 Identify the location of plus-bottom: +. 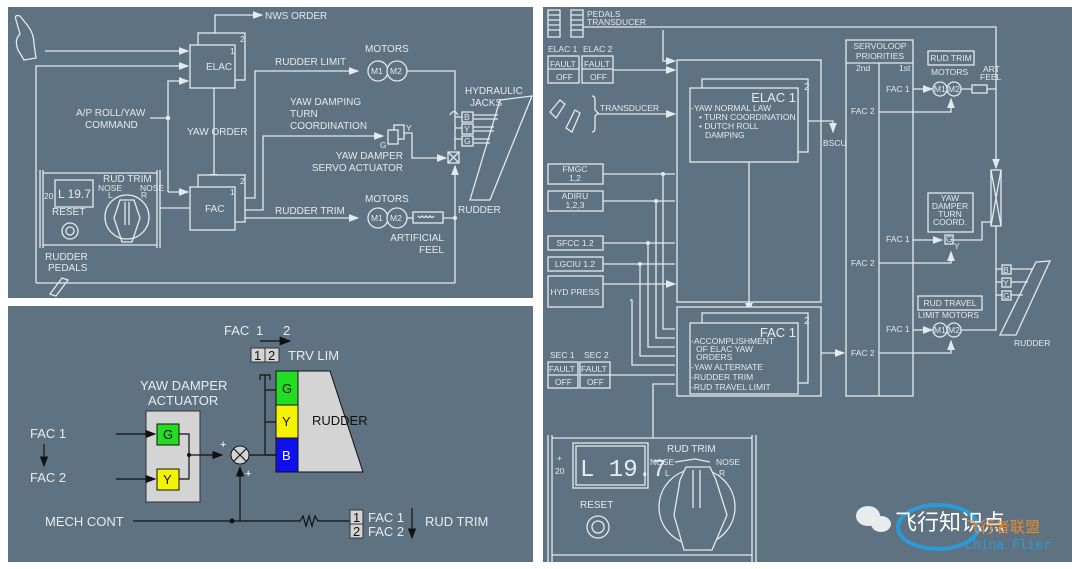
(248, 474).